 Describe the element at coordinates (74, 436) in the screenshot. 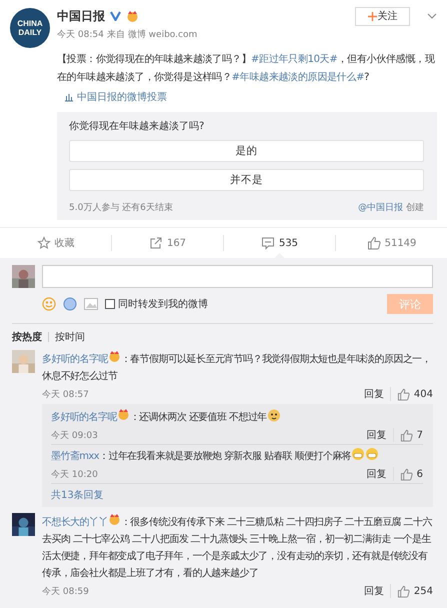

I see `comment-time: 今天 09:03` at that location.